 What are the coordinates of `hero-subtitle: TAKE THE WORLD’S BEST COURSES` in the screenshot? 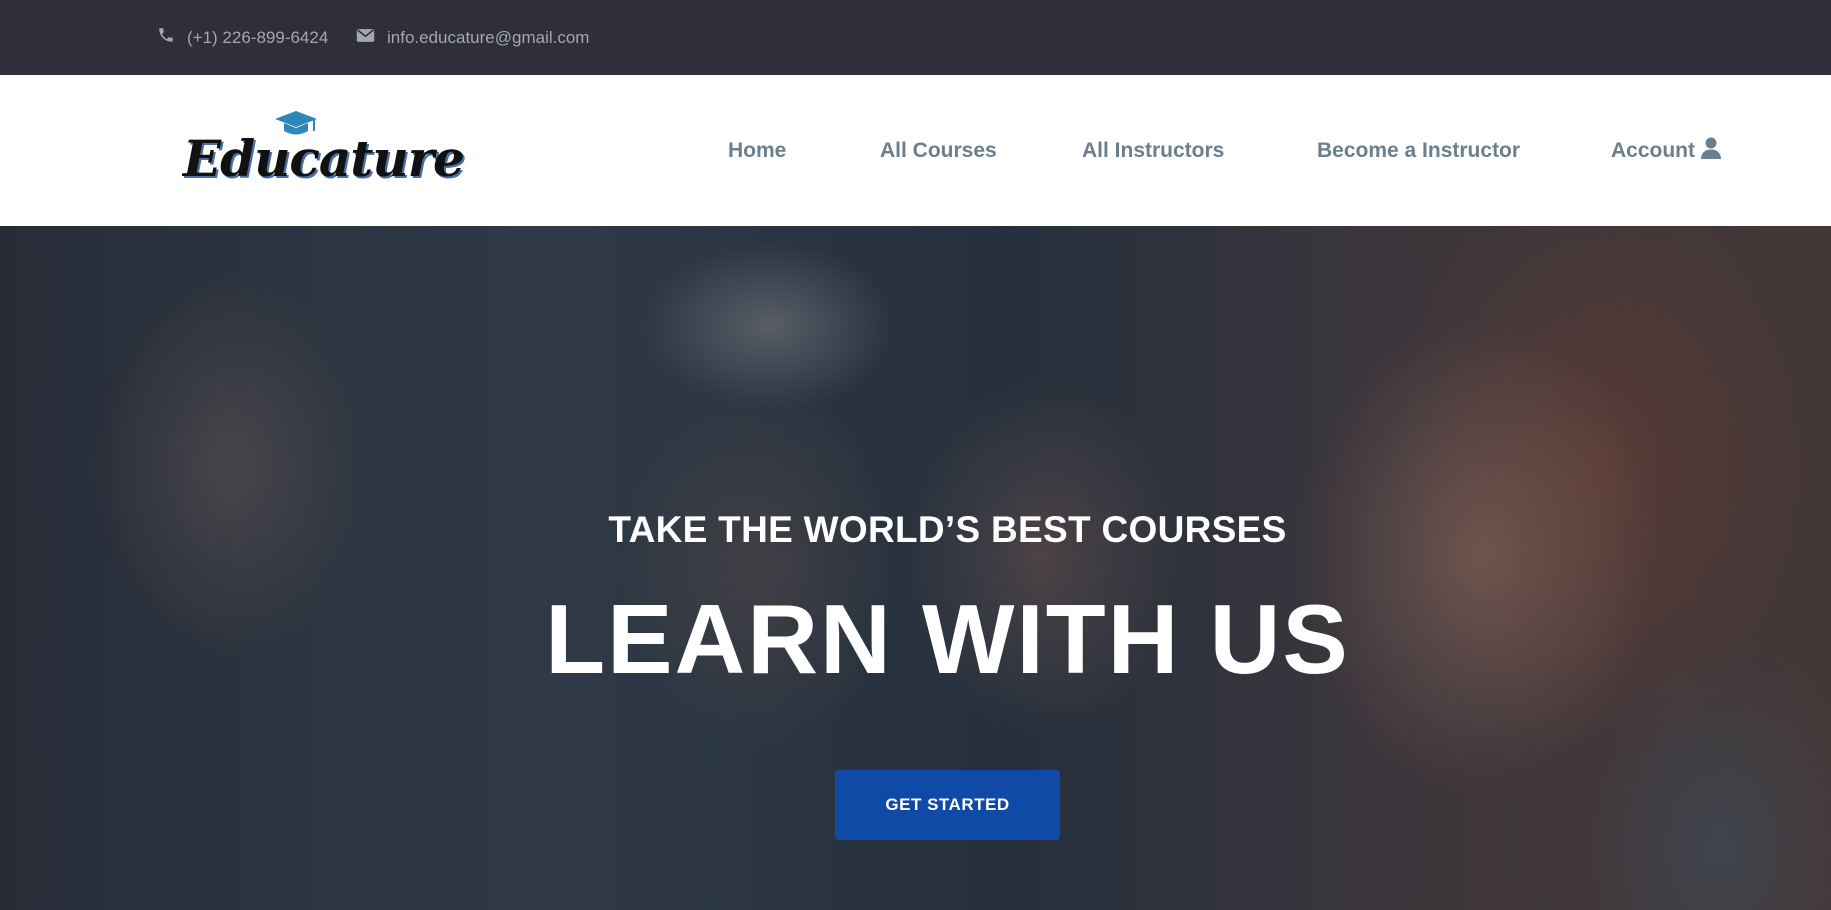 It's located at (947, 529).